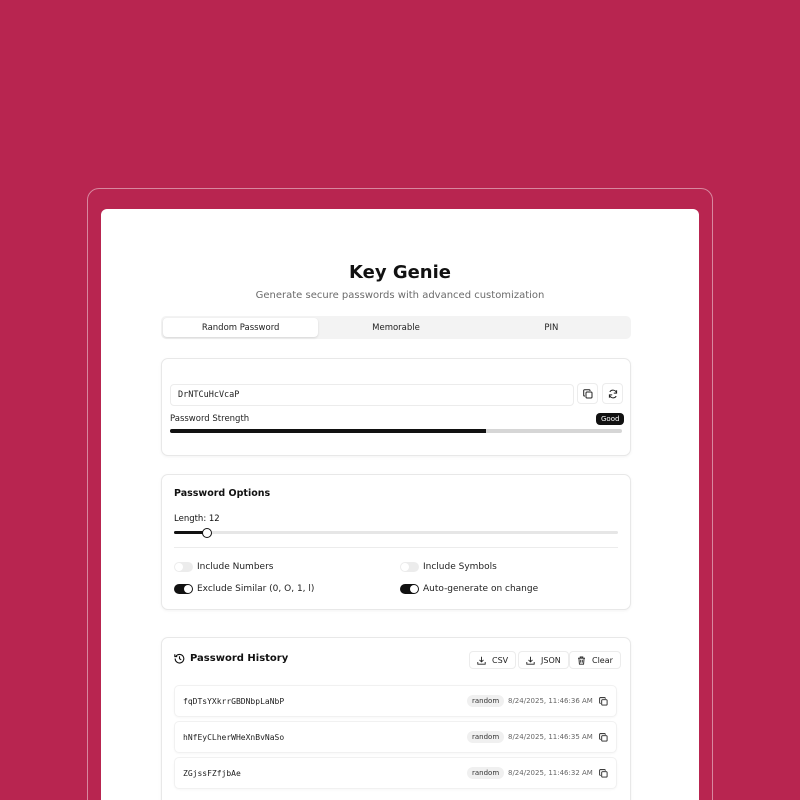 This screenshot has height=800, width=800. I want to click on history-timestamp: 8/24/2025, 11:46:35 AM, so click(550, 737).